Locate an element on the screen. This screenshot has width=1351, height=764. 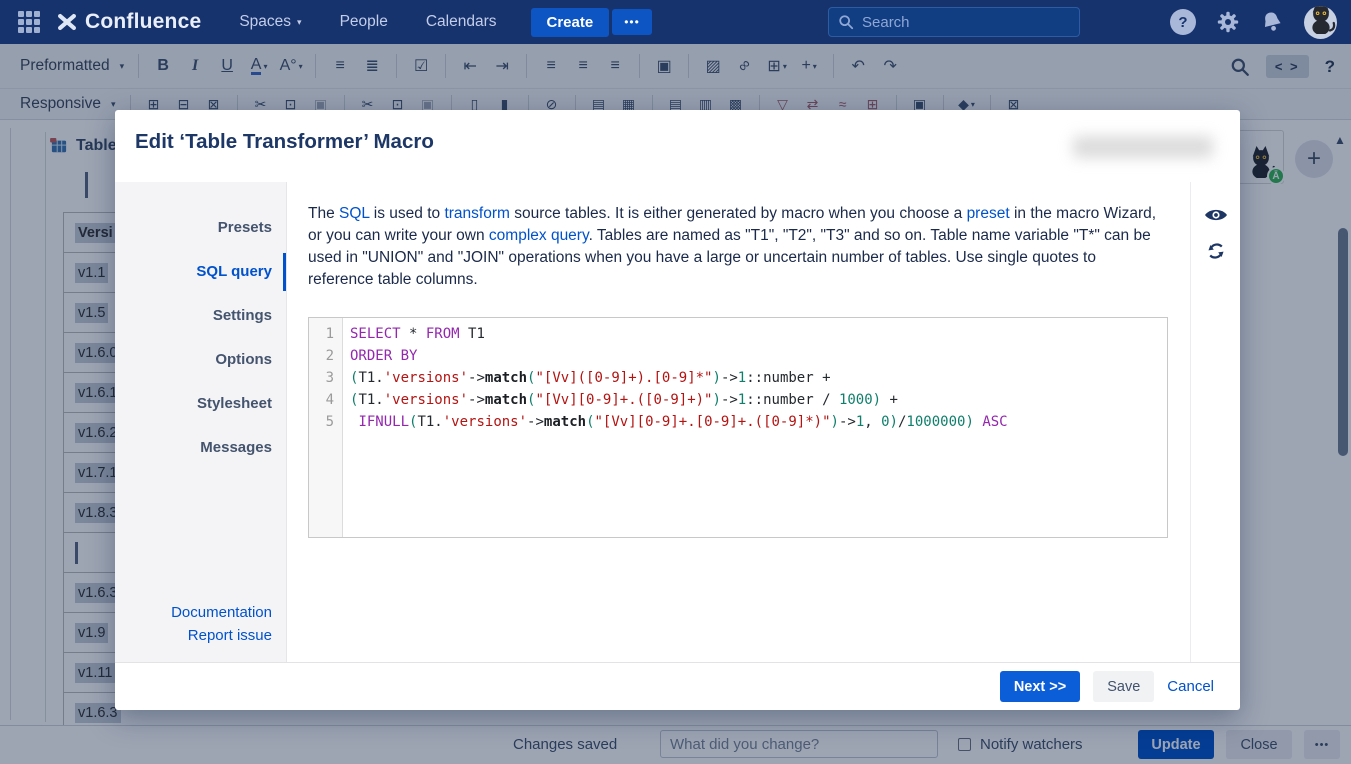
nav-label: Spaces is located at coordinates (265, 21).